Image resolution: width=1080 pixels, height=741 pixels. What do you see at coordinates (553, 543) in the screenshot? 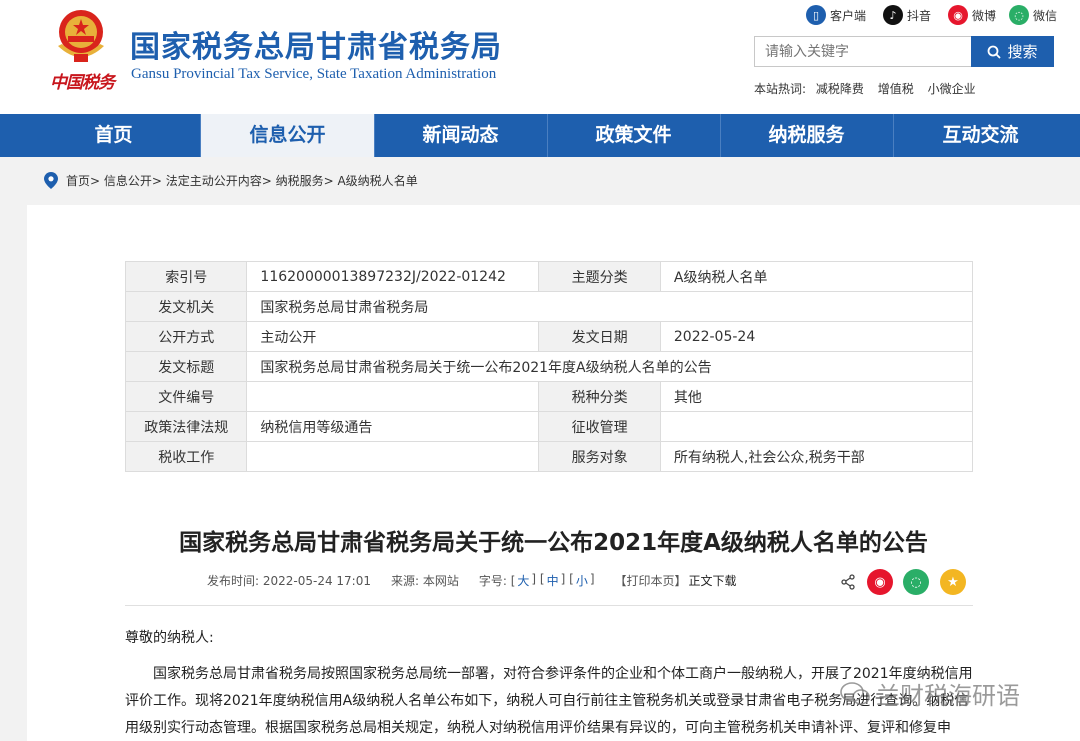
I see `article-title: 国家税务总局甘肃省税务局关于统一公布2021年度A级纳税人名单的公告` at bounding box center [553, 543].